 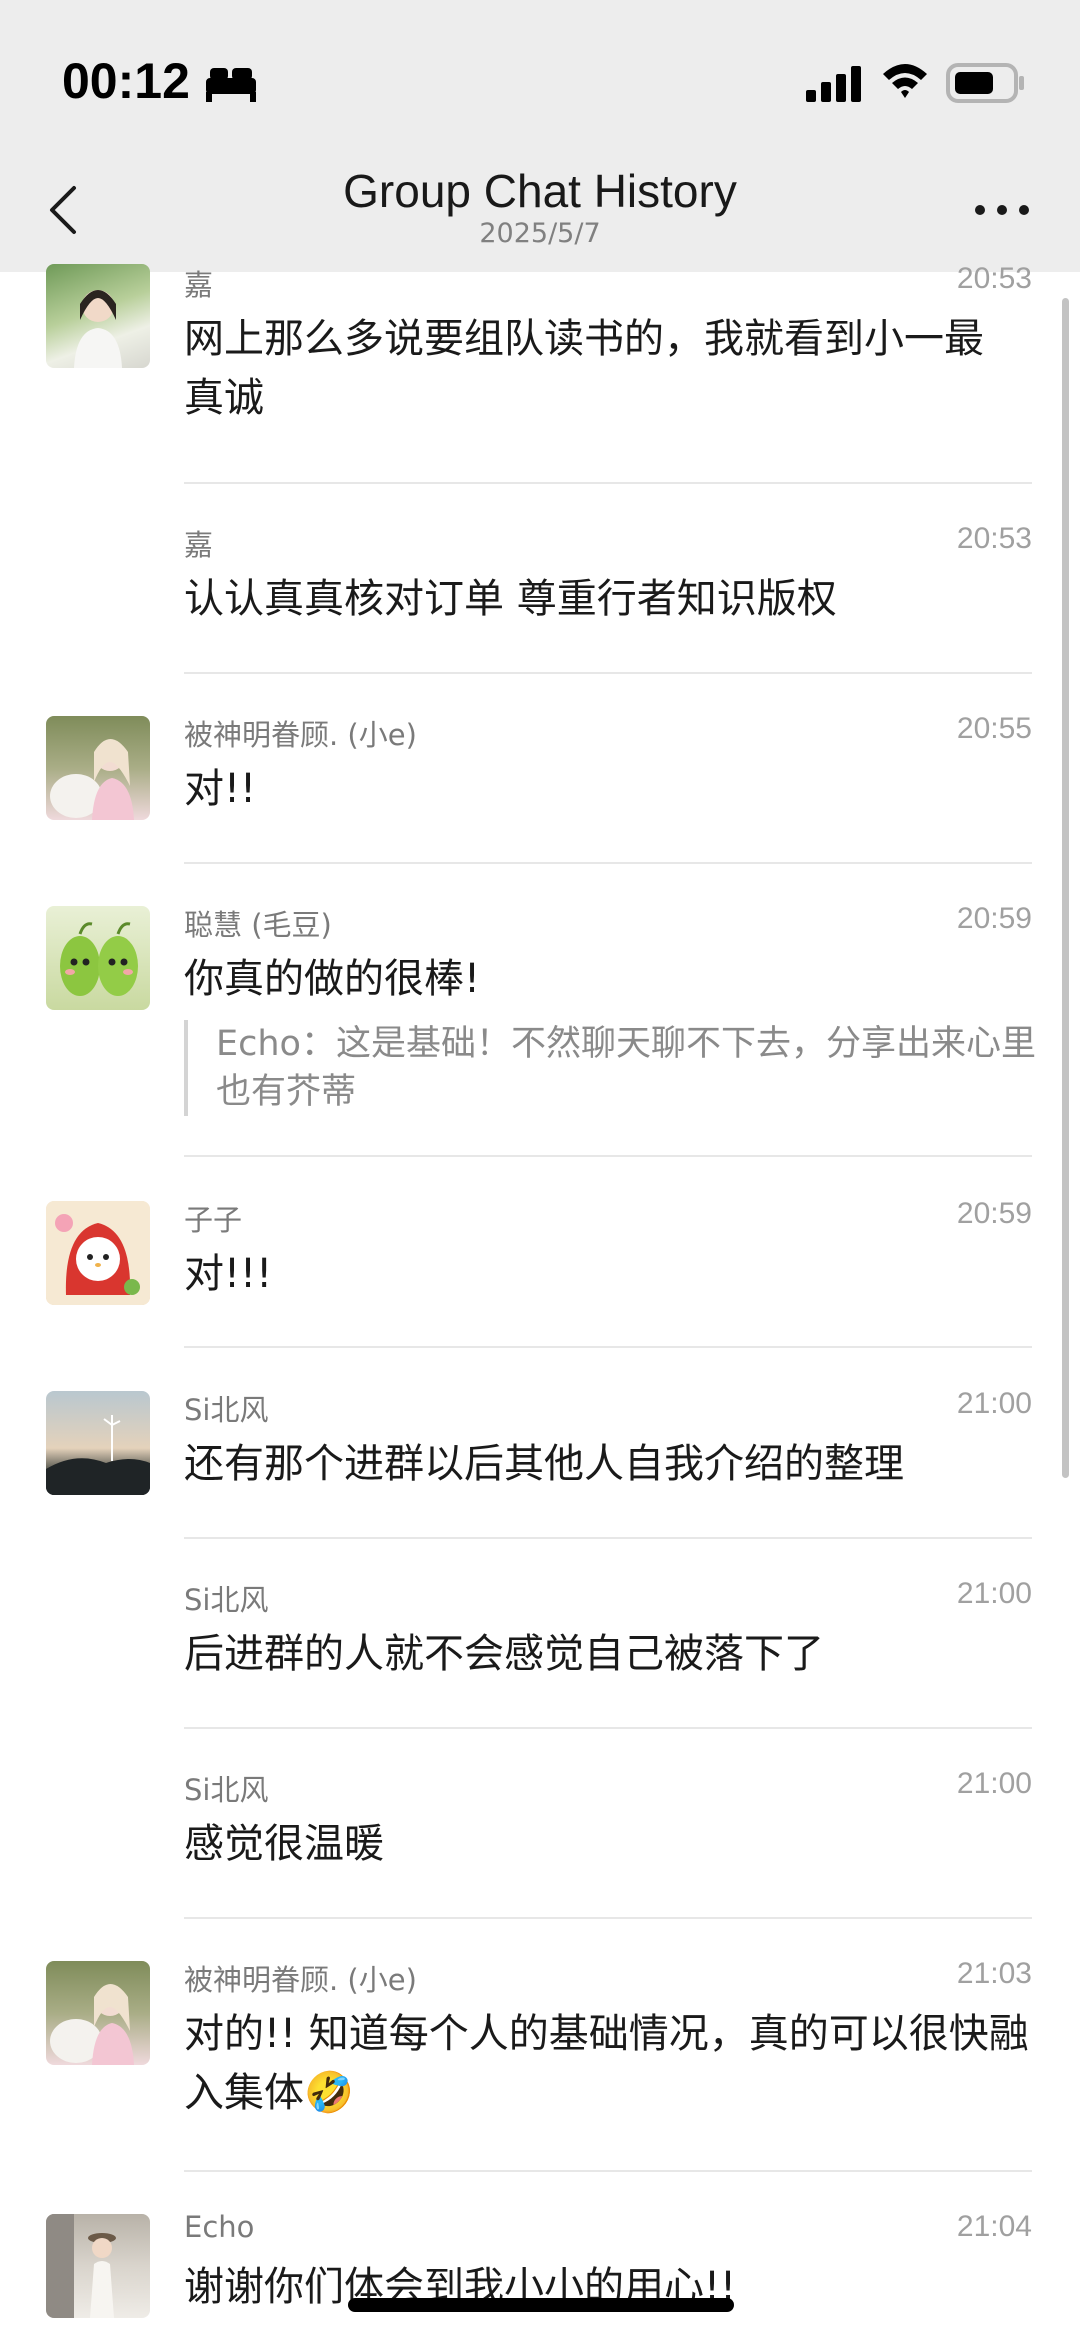 I want to click on message-time: 20:55, so click(x=994, y=728).